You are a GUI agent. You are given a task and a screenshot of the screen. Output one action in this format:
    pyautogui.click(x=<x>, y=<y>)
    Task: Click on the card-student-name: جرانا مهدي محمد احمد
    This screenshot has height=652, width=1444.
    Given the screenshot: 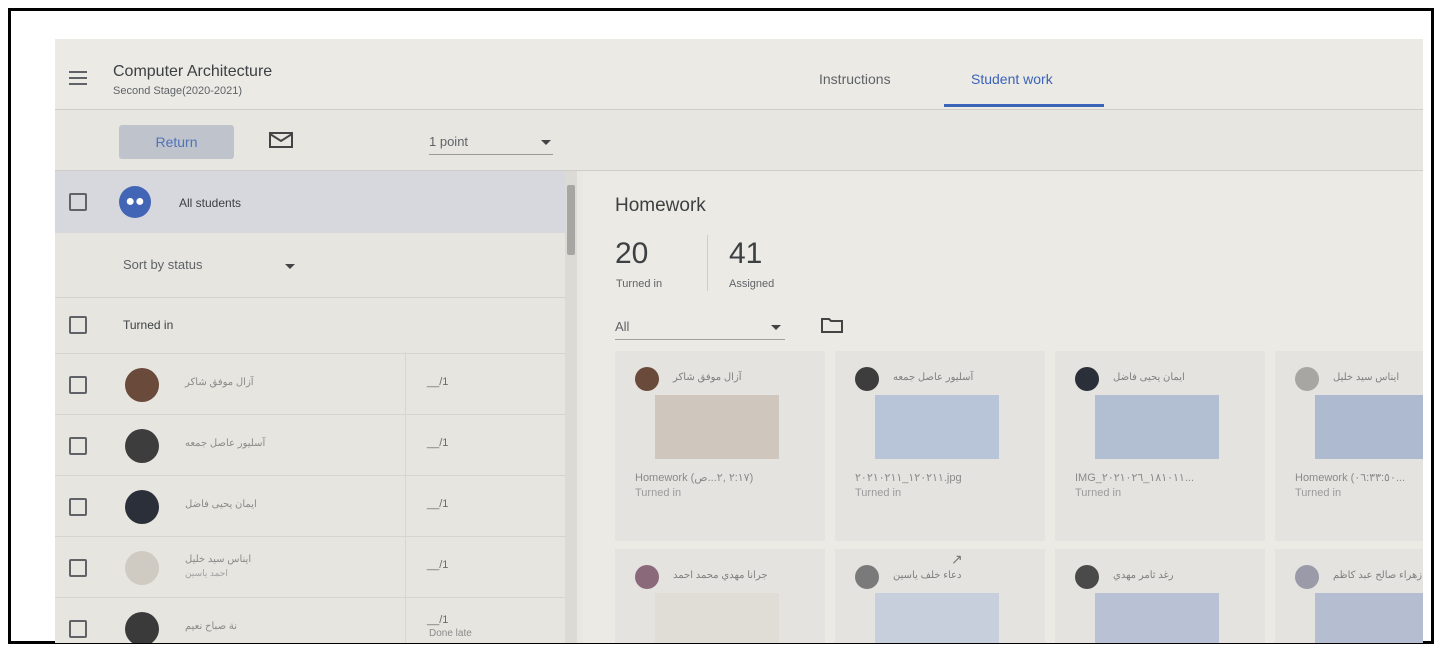 What is the action you would take?
    pyautogui.click(x=720, y=575)
    